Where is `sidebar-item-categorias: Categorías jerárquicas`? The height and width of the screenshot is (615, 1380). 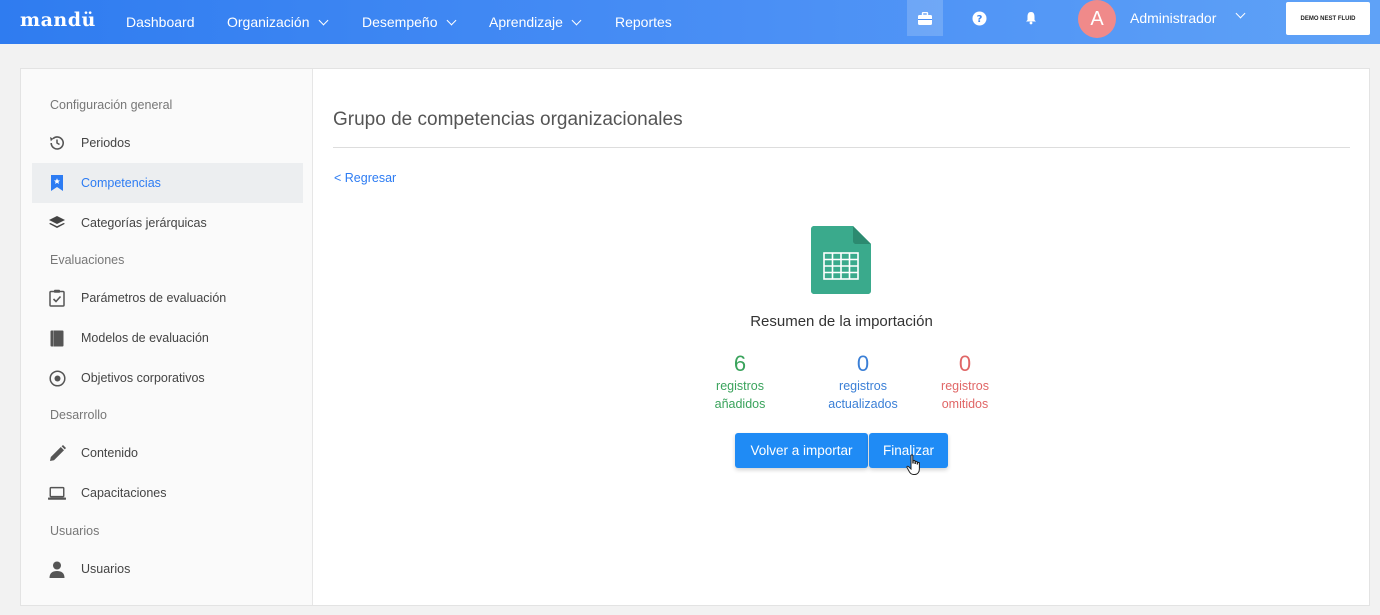
sidebar-item-categorias: Categorías jerárquicas is located at coordinates (167, 223).